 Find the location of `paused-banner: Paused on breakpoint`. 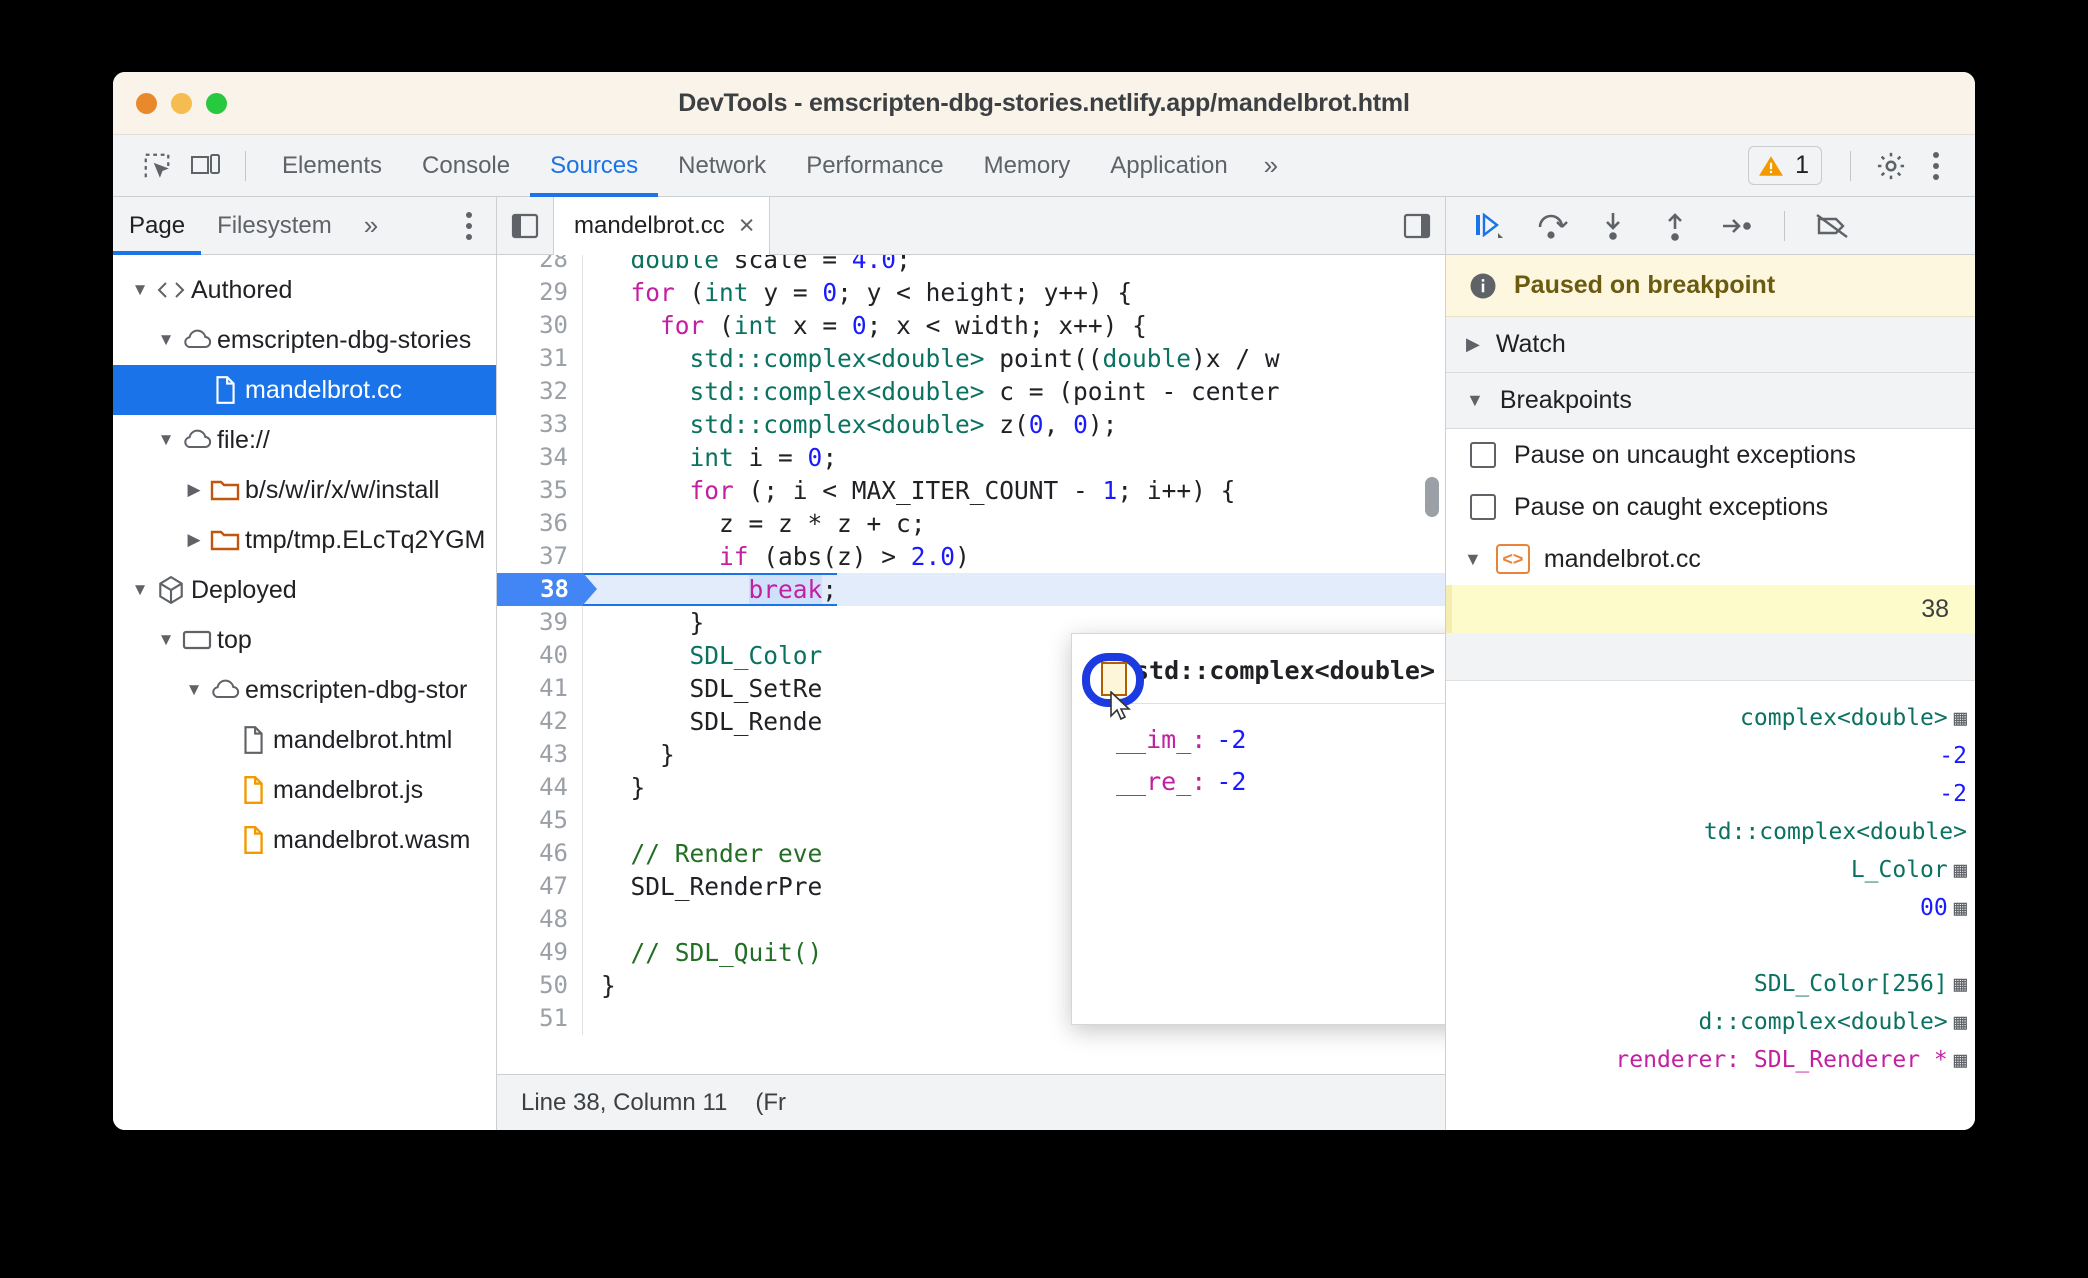

paused-banner: Paused on breakpoint is located at coordinates (1710, 286).